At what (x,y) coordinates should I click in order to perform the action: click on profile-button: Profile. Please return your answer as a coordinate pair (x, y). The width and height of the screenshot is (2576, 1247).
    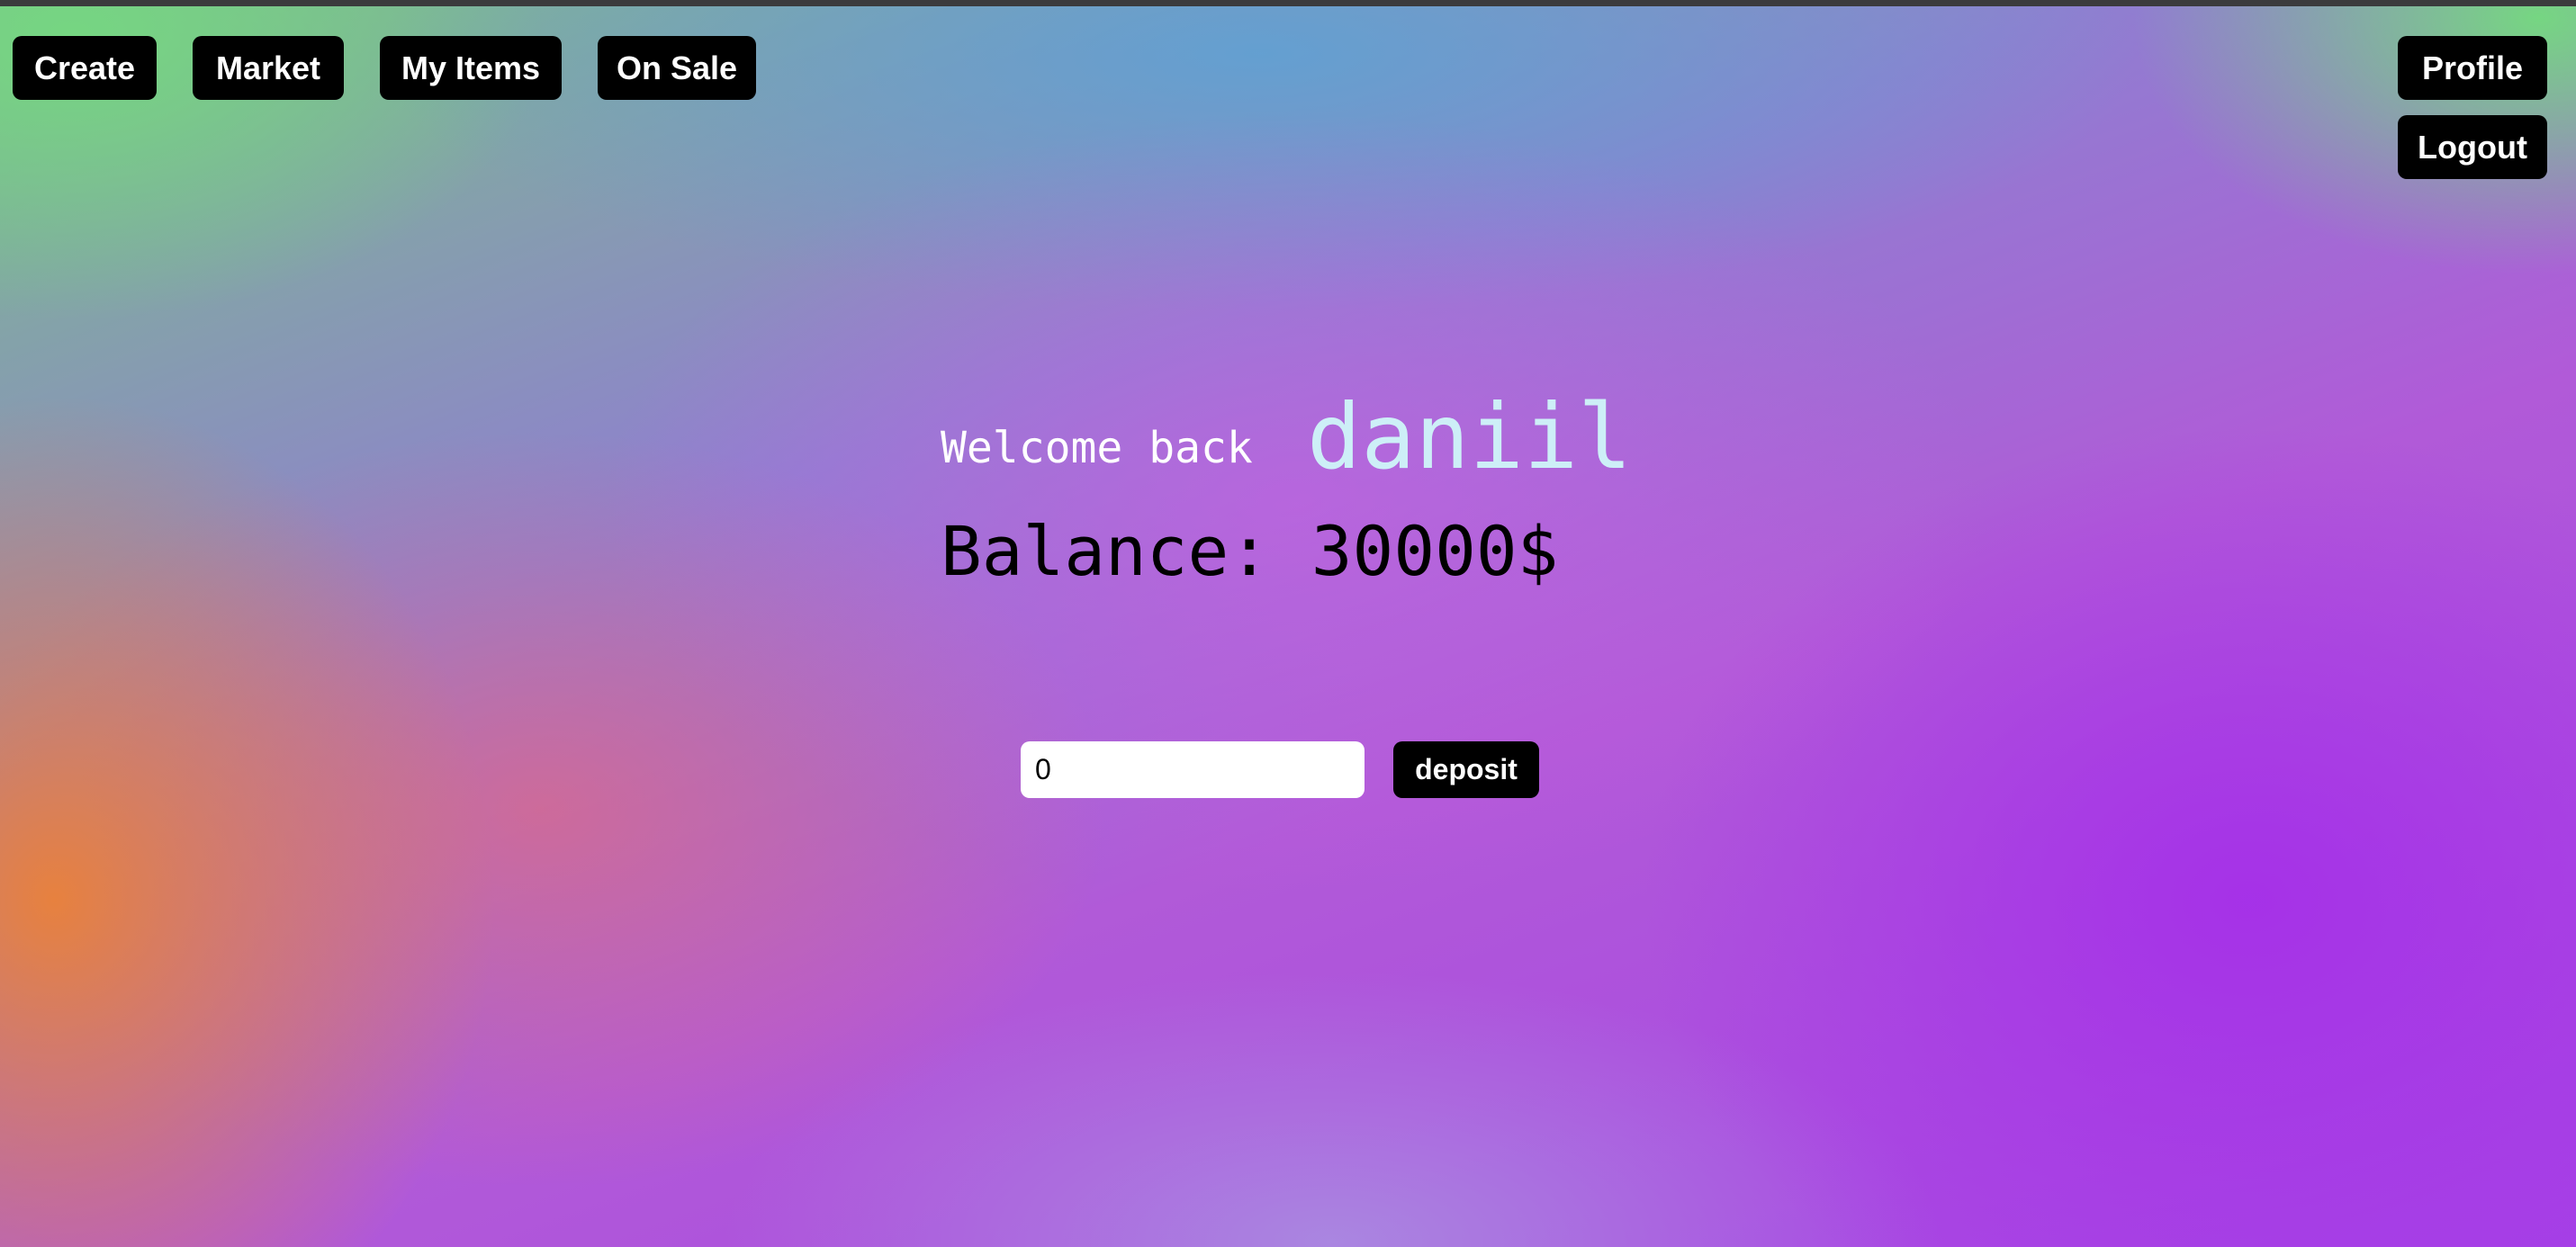
    Looking at the image, I should click on (2472, 68).